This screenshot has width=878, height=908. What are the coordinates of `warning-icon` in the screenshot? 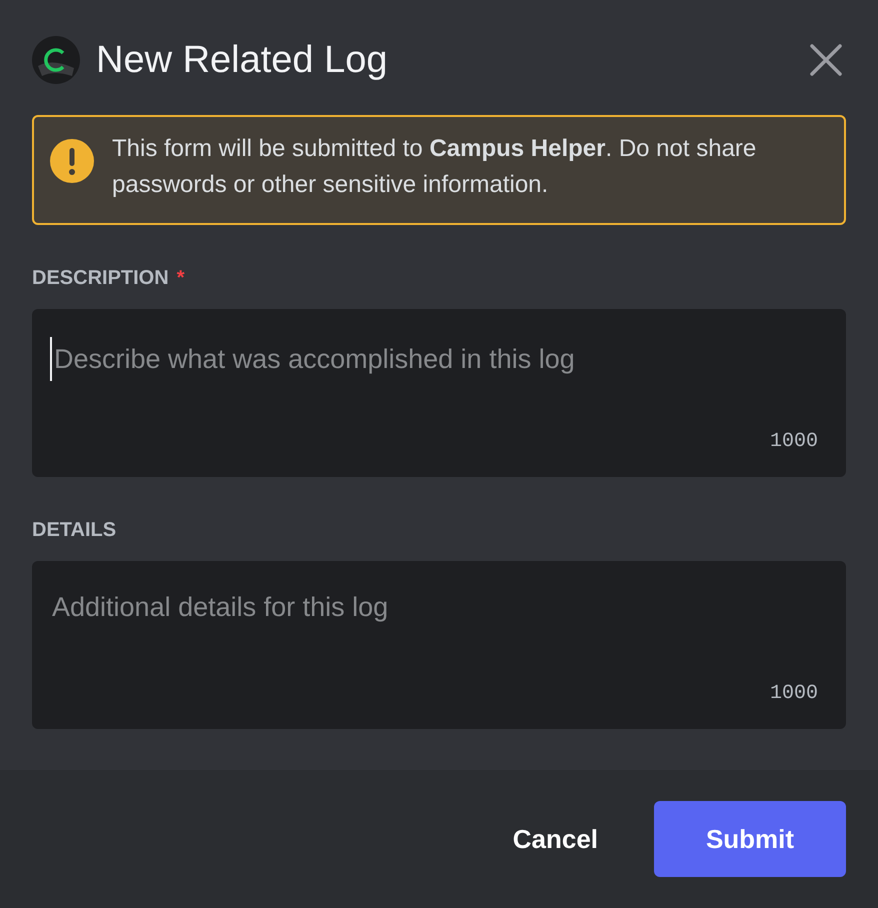 It's located at (72, 161).